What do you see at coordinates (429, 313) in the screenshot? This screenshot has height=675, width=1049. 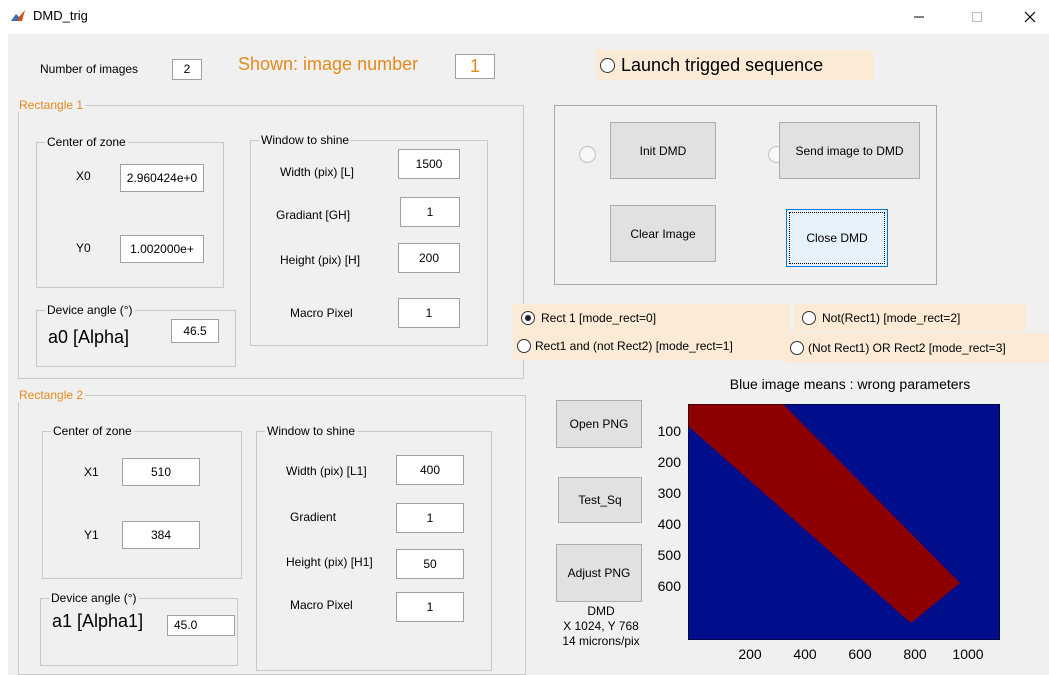 I see `macro-pixel-field: 1` at bounding box center [429, 313].